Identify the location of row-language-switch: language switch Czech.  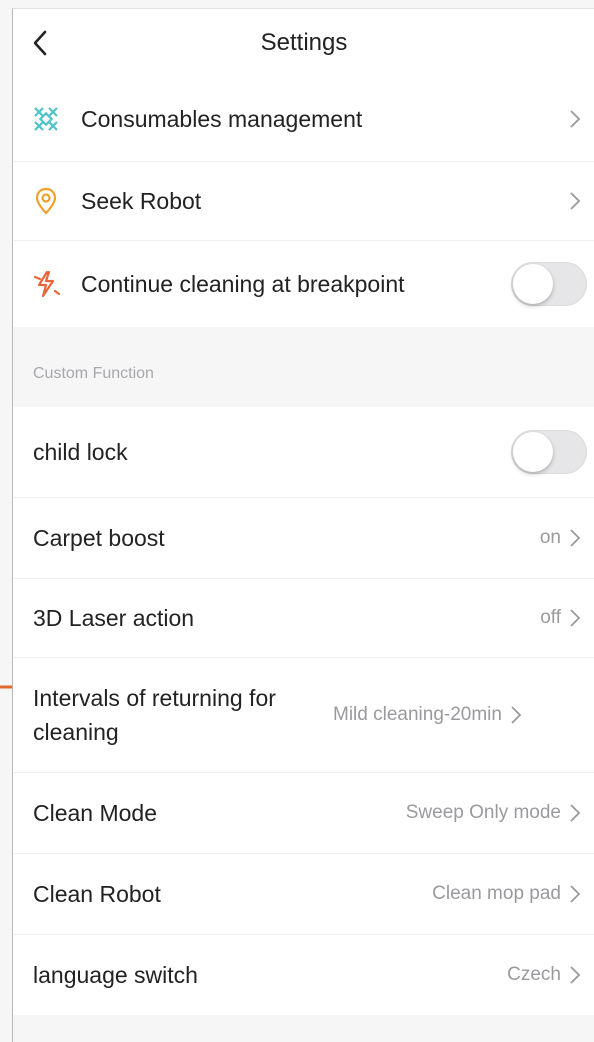
(303, 975).